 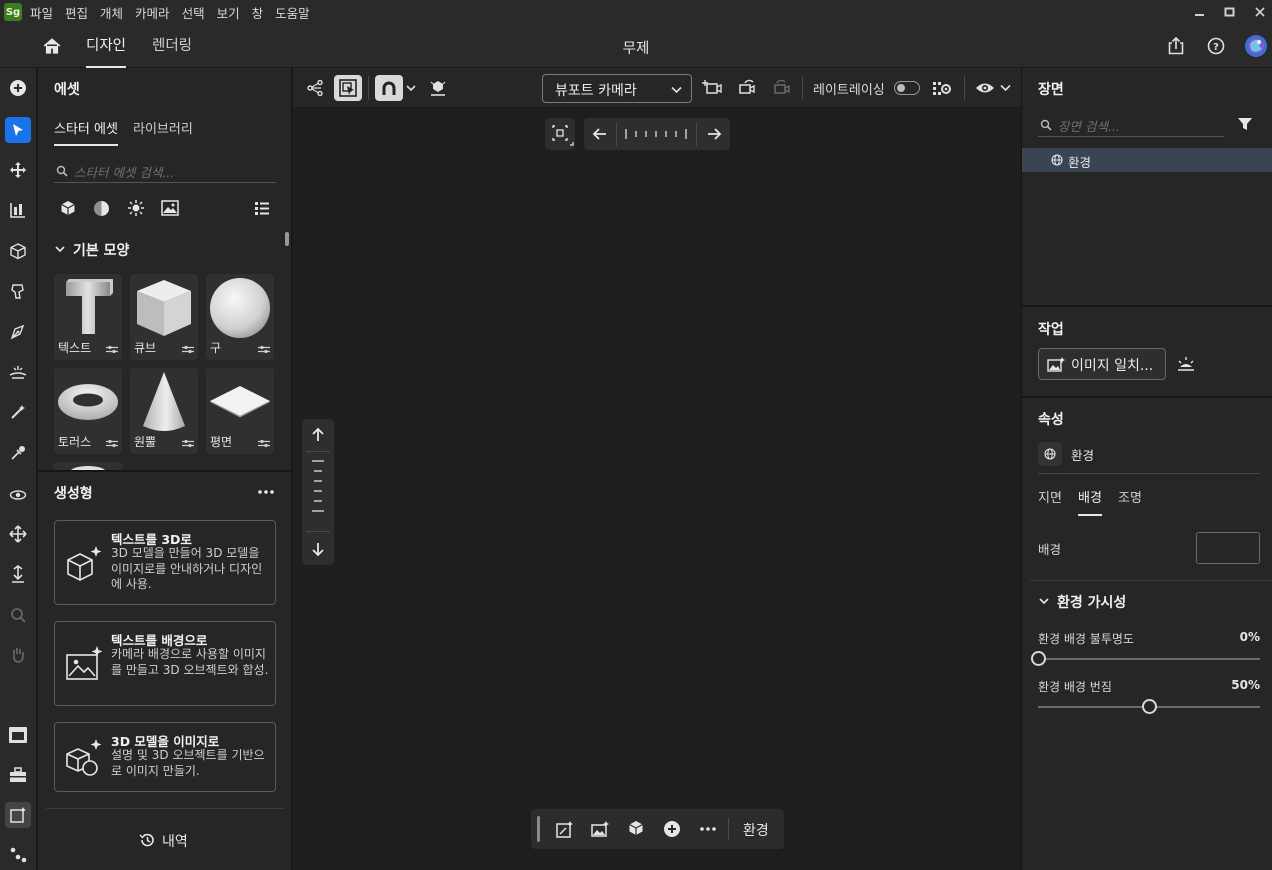 What do you see at coordinates (1260, 12) in the screenshot?
I see `close-icon` at bounding box center [1260, 12].